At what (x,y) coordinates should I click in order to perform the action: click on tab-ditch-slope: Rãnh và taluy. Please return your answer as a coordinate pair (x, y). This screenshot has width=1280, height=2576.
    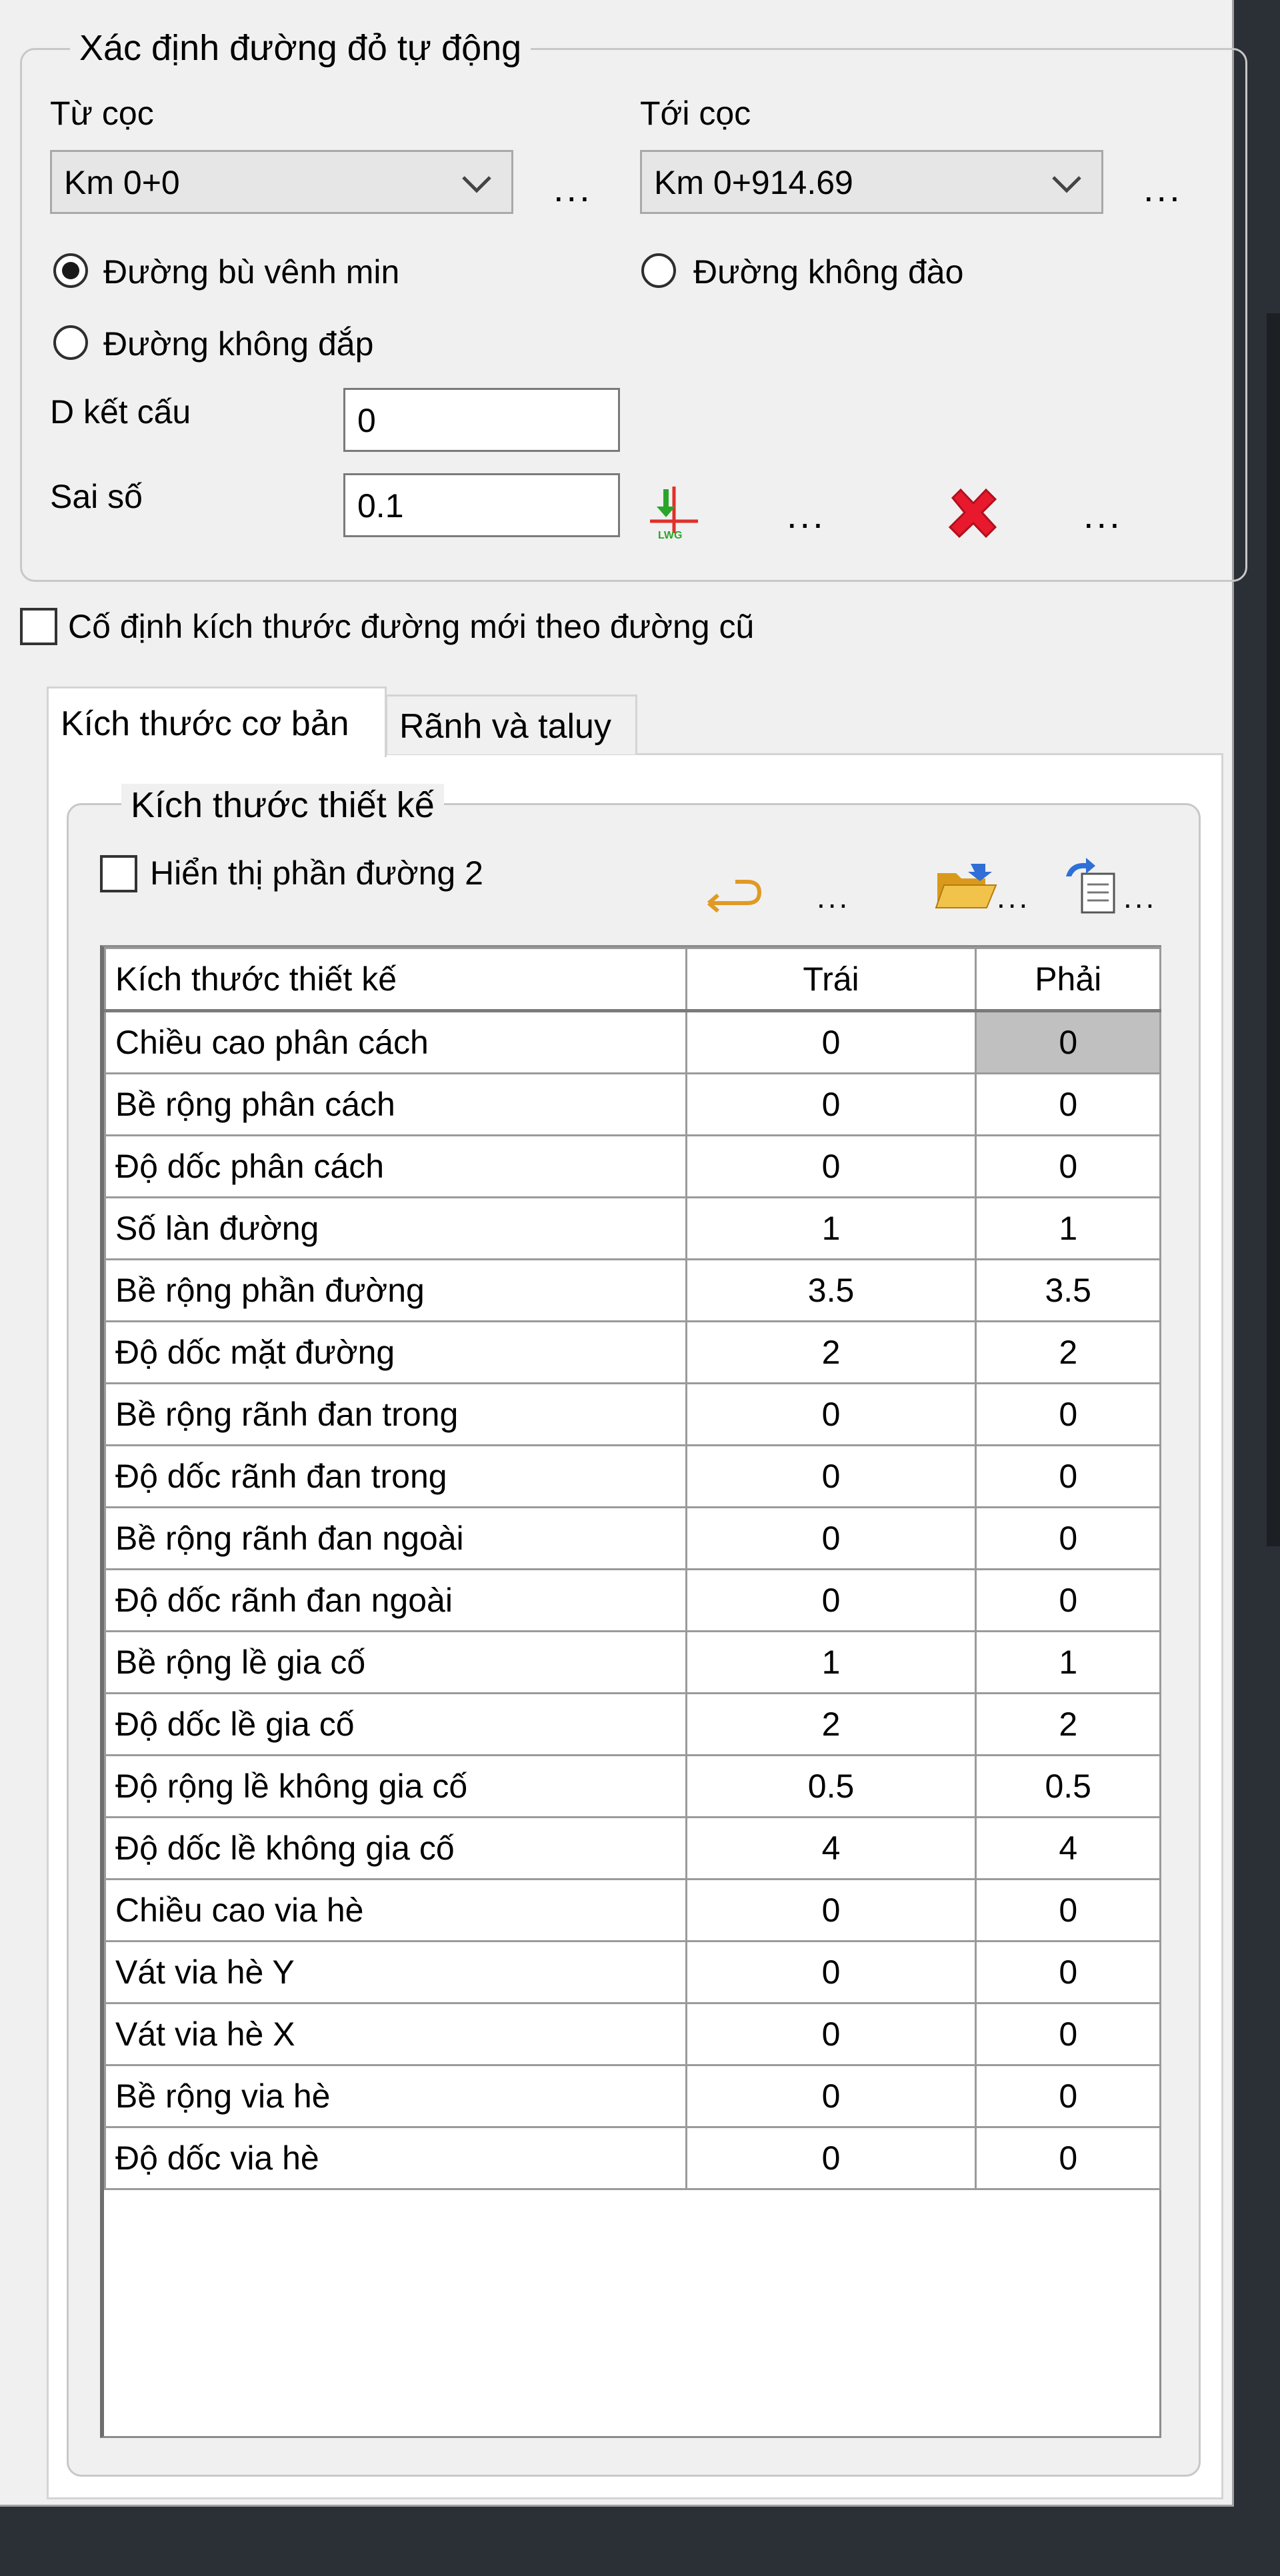
    Looking at the image, I should click on (511, 724).